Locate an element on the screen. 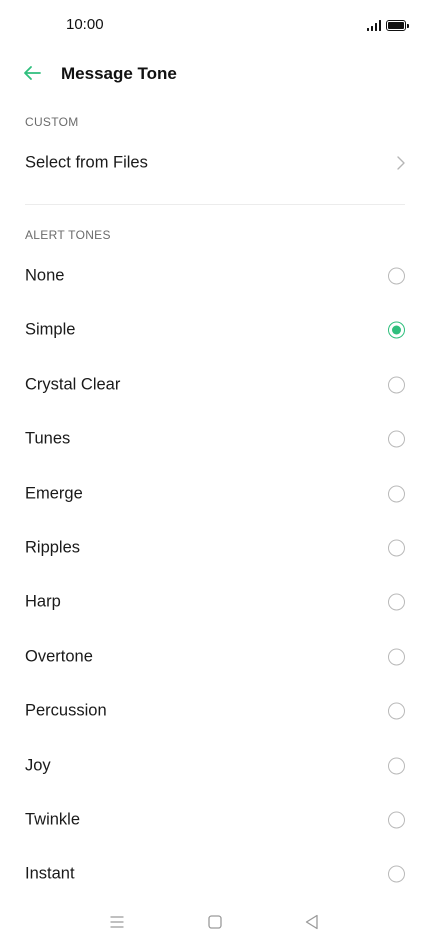 The height and width of the screenshot is (946, 430). menu-icon is located at coordinates (117, 922).